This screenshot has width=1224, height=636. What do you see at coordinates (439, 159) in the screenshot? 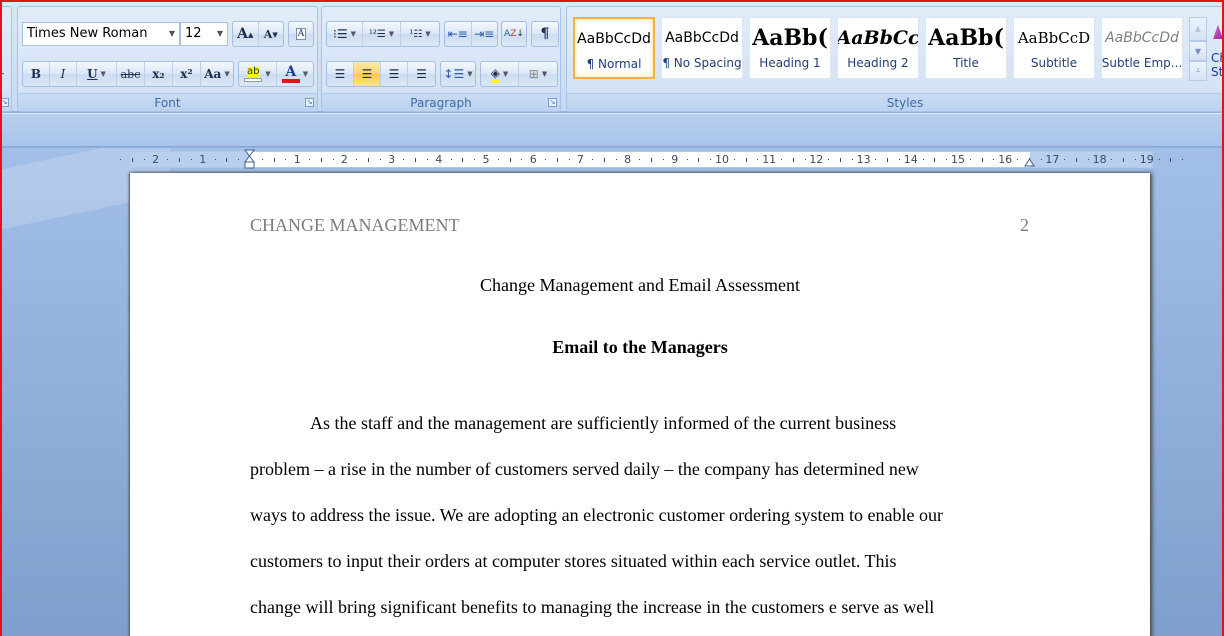
I see `ruler-number: 4` at bounding box center [439, 159].